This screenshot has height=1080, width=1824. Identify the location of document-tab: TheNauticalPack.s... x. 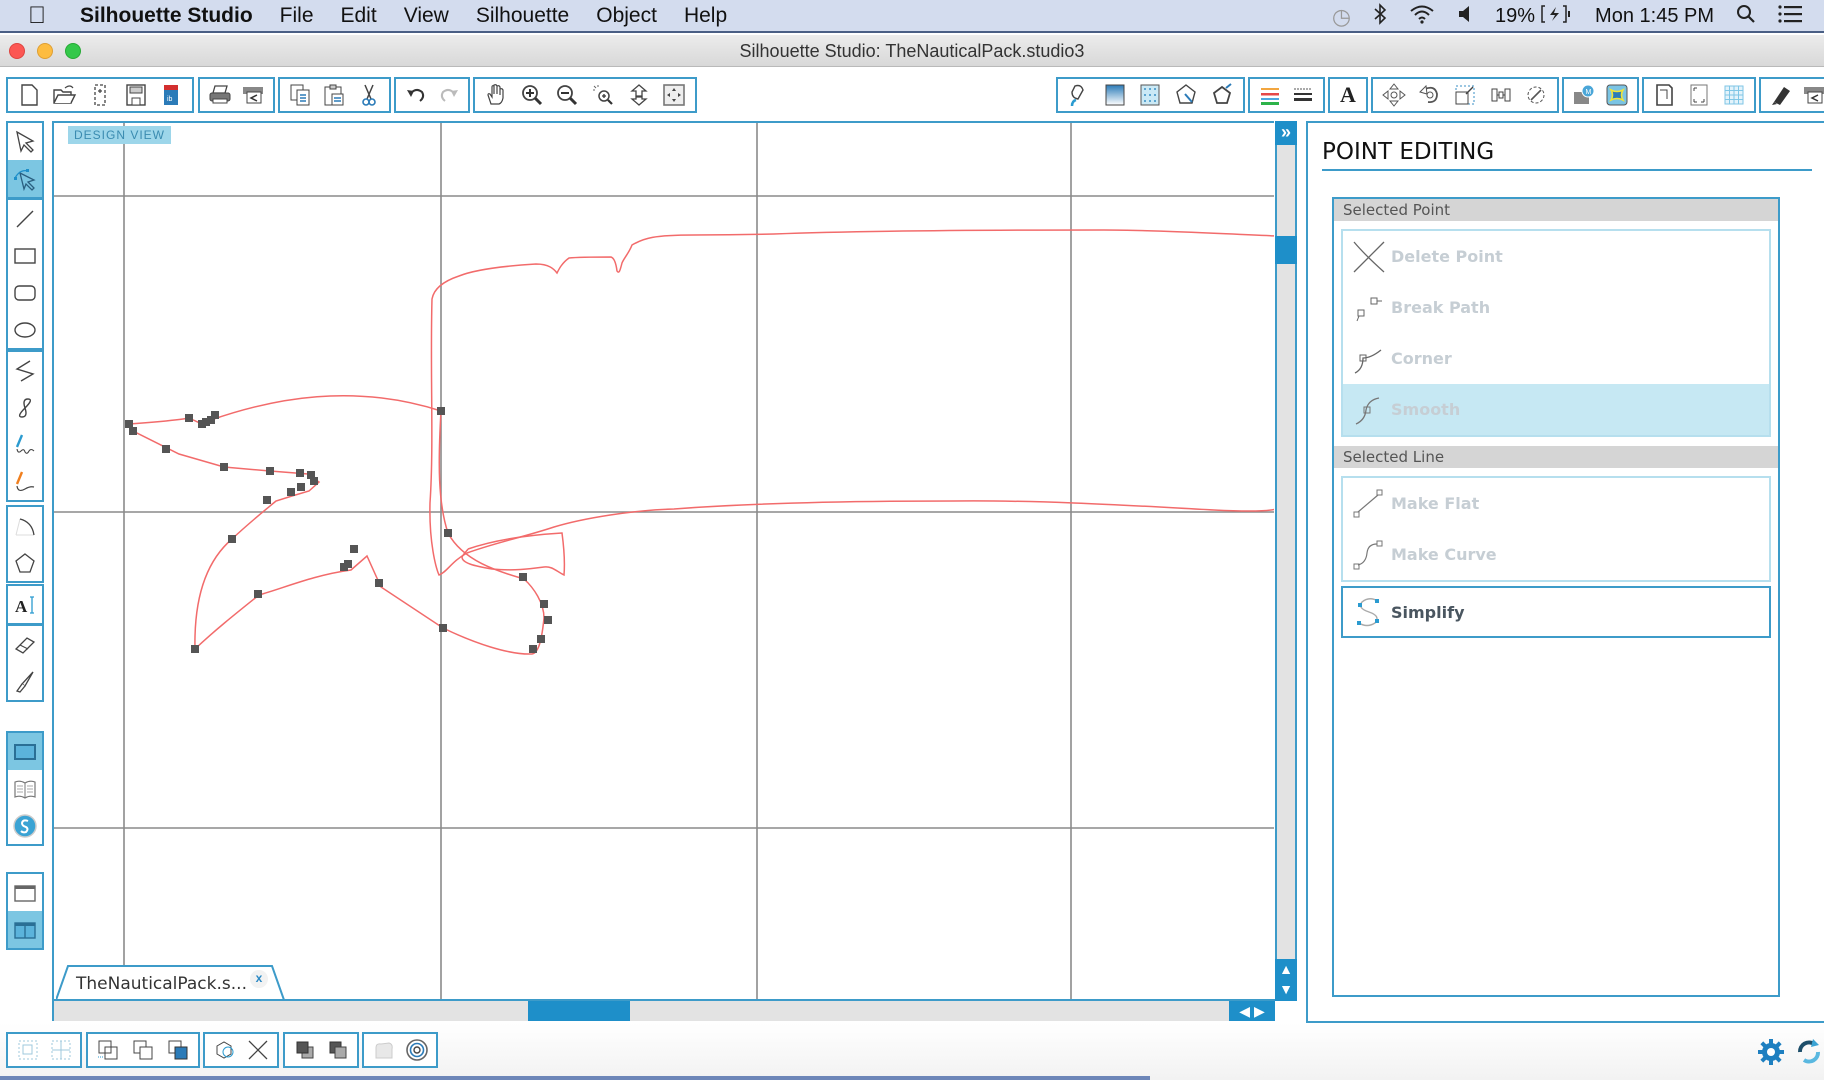
(170, 983).